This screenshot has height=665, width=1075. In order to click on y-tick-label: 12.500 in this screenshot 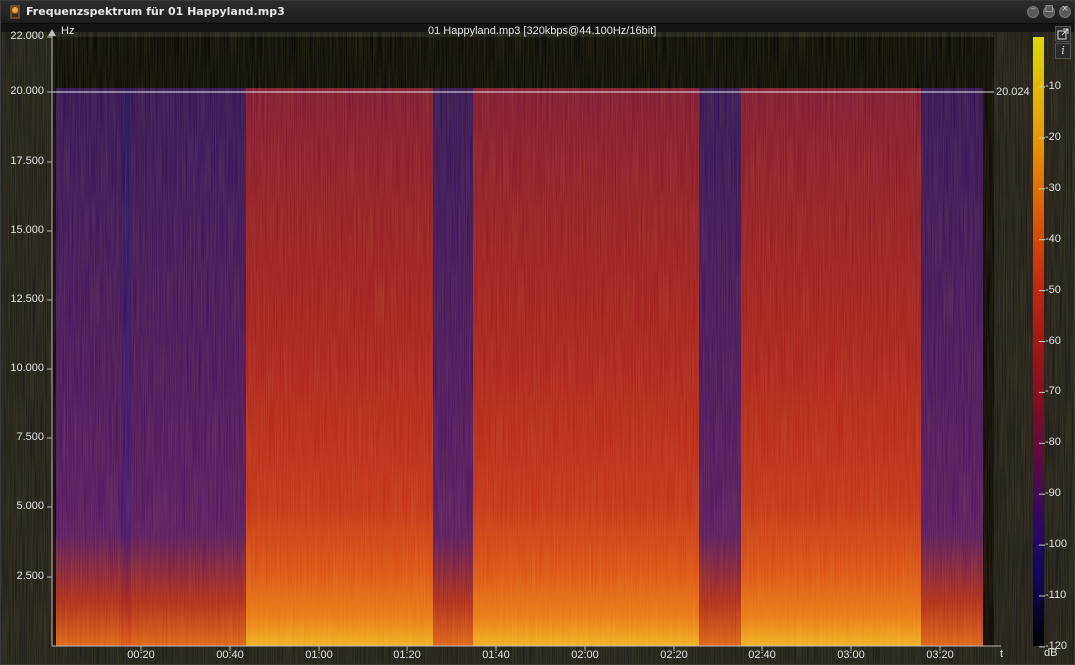, I will do `click(27, 299)`.